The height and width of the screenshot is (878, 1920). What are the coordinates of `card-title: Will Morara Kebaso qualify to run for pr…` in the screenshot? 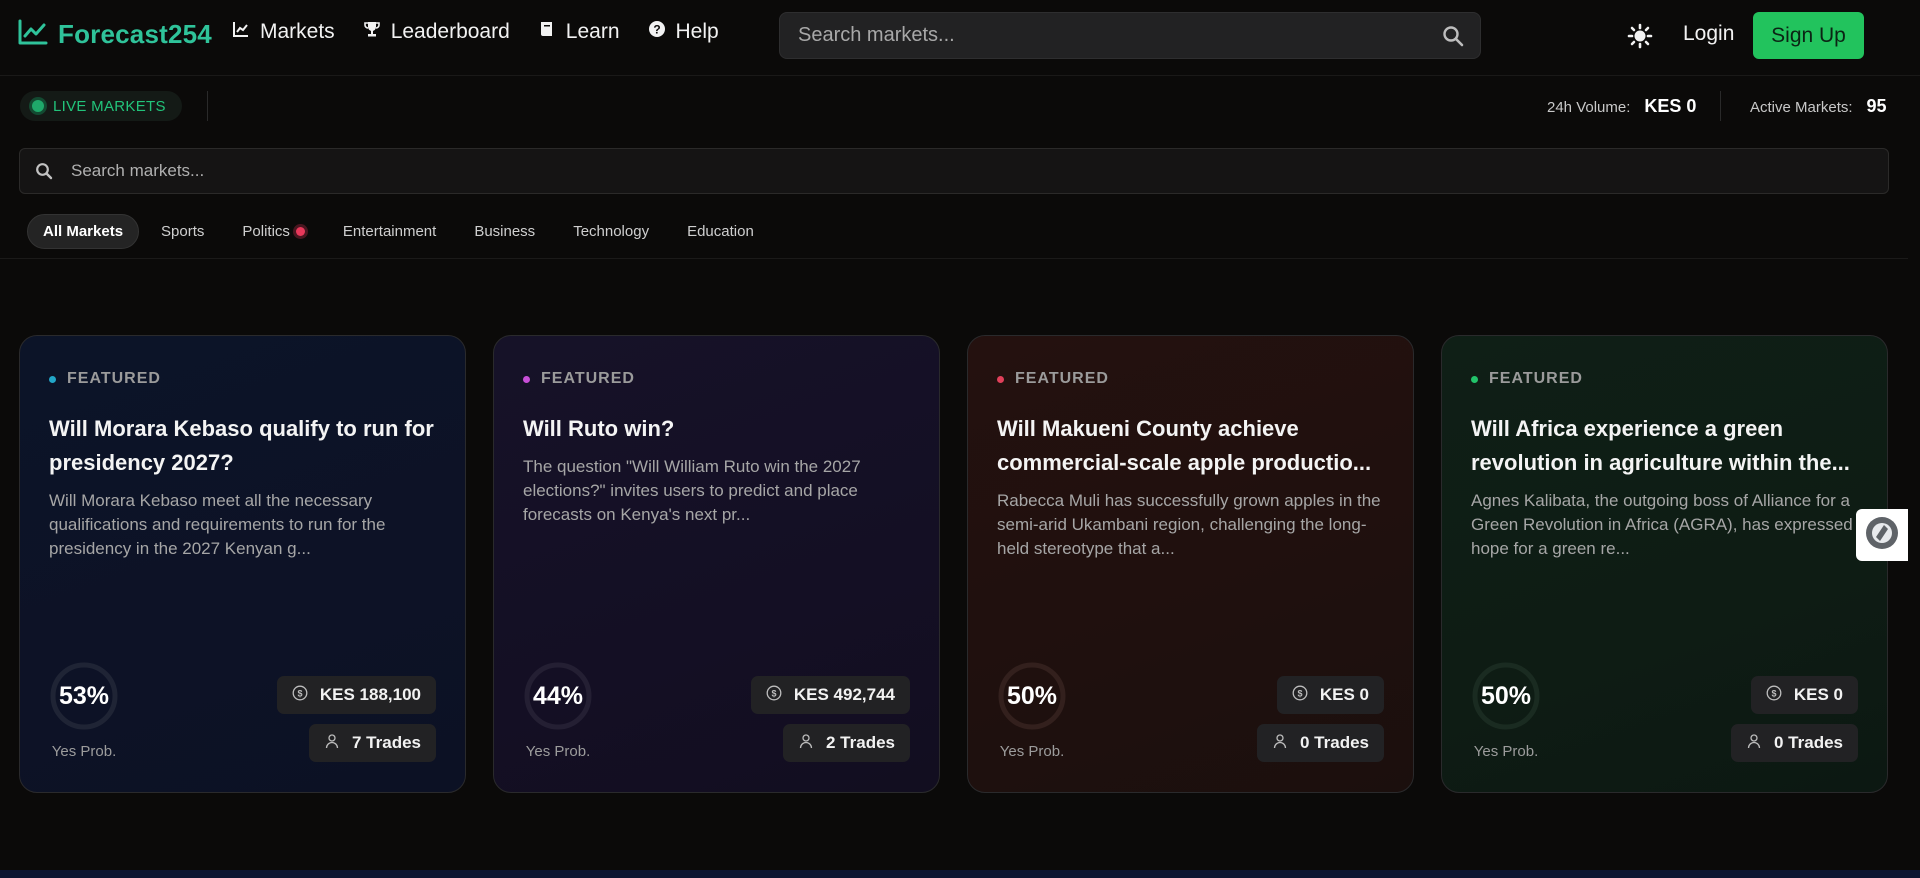 It's located at (245, 446).